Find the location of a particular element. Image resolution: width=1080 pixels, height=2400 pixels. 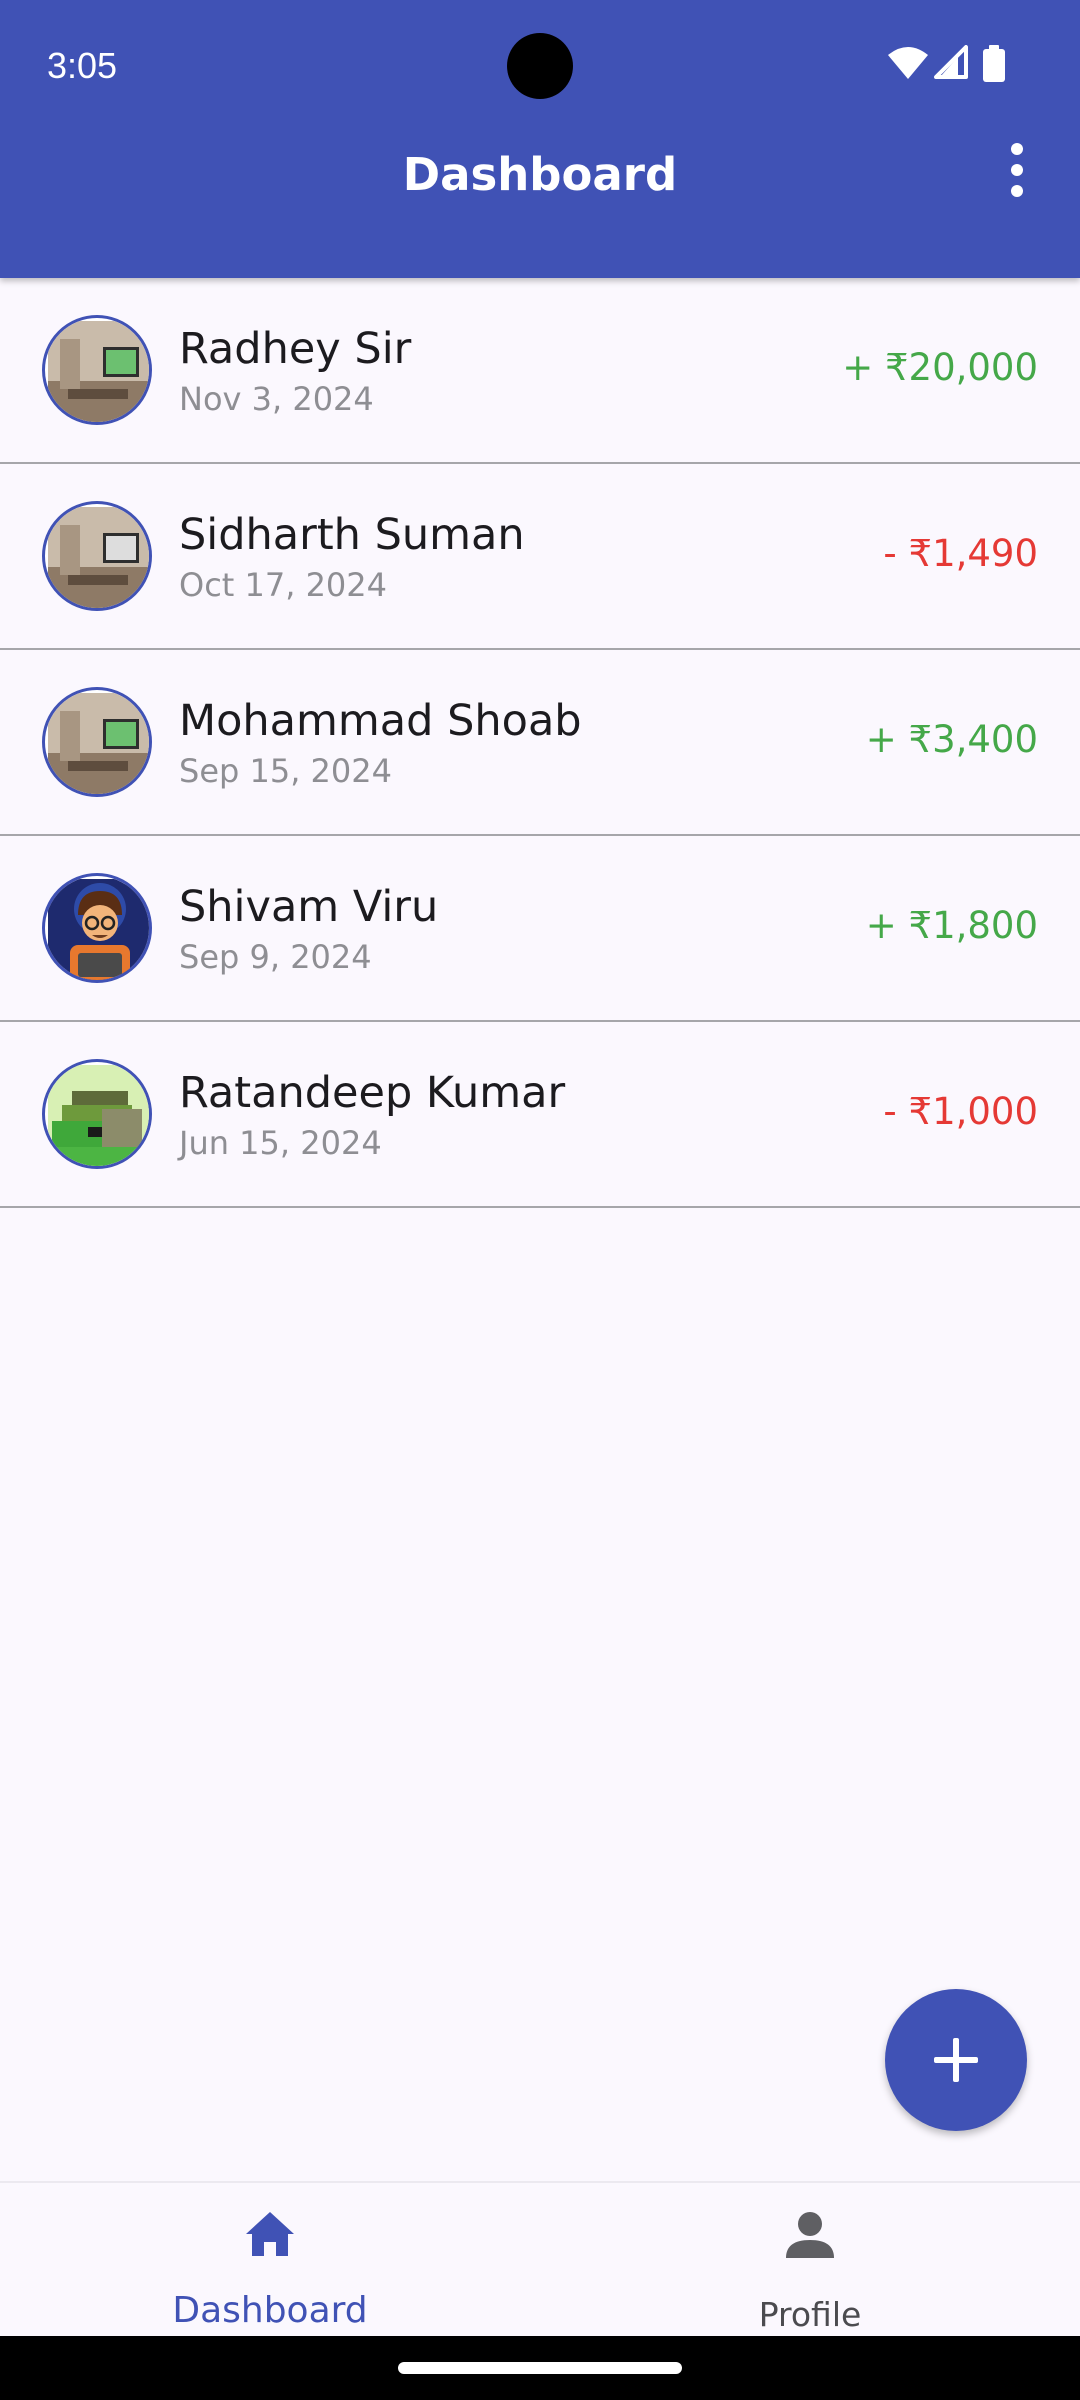

contact-name: Radhey Sir is located at coordinates (295, 349).